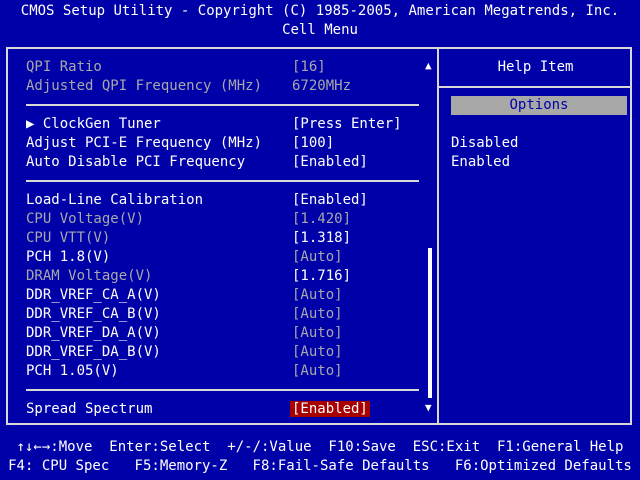 The height and width of the screenshot is (480, 640). What do you see at coordinates (330, 200) in the screenshot?
I see `setting-load-line-value: [Enabled]` at bounding box center [330, 200].